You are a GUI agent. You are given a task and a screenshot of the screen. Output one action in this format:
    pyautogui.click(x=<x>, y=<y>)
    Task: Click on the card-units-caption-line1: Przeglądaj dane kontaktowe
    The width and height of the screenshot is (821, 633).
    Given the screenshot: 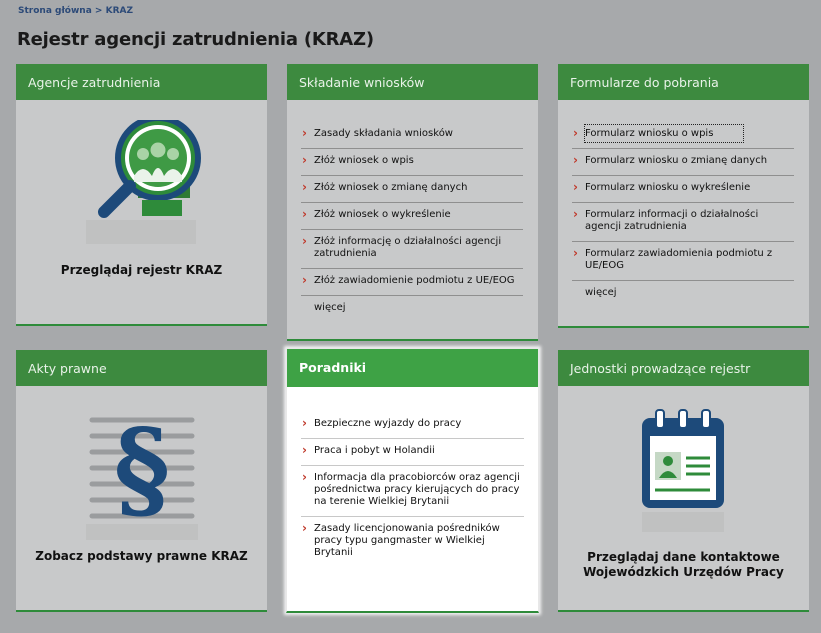 What is the action you would take?
    pyautogui.click(x=683, y=557)
    